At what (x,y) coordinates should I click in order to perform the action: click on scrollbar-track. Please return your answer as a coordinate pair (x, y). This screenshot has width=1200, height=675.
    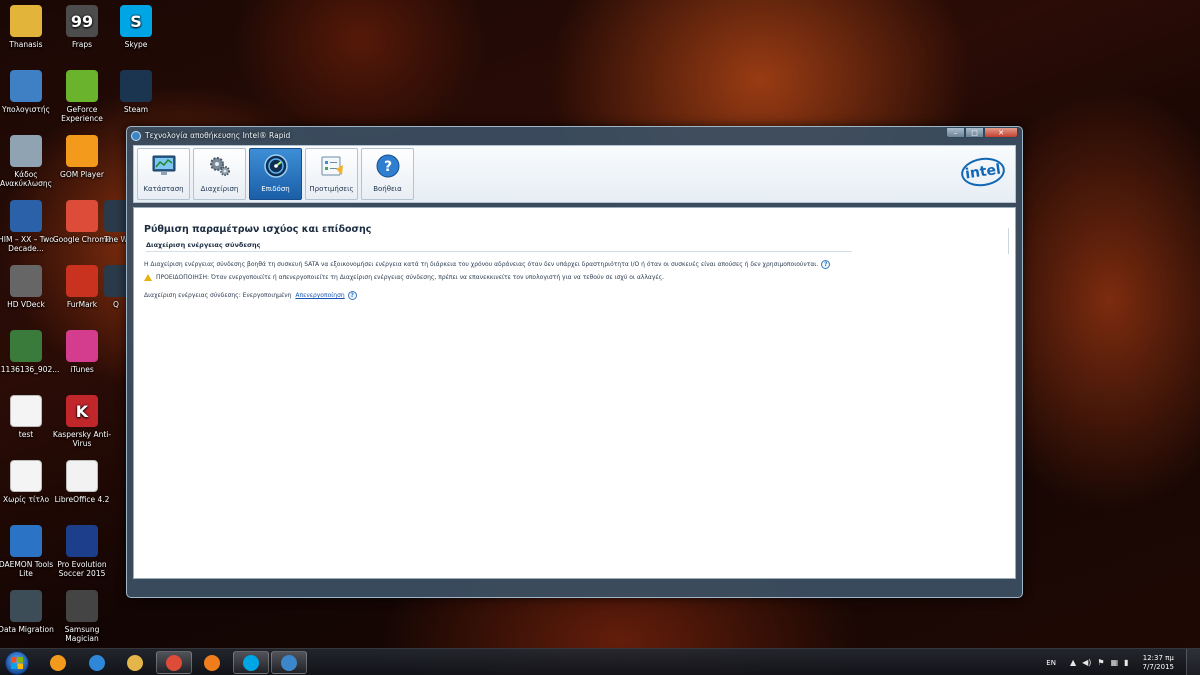
    Looking at the image, I should click on (1010, 241).